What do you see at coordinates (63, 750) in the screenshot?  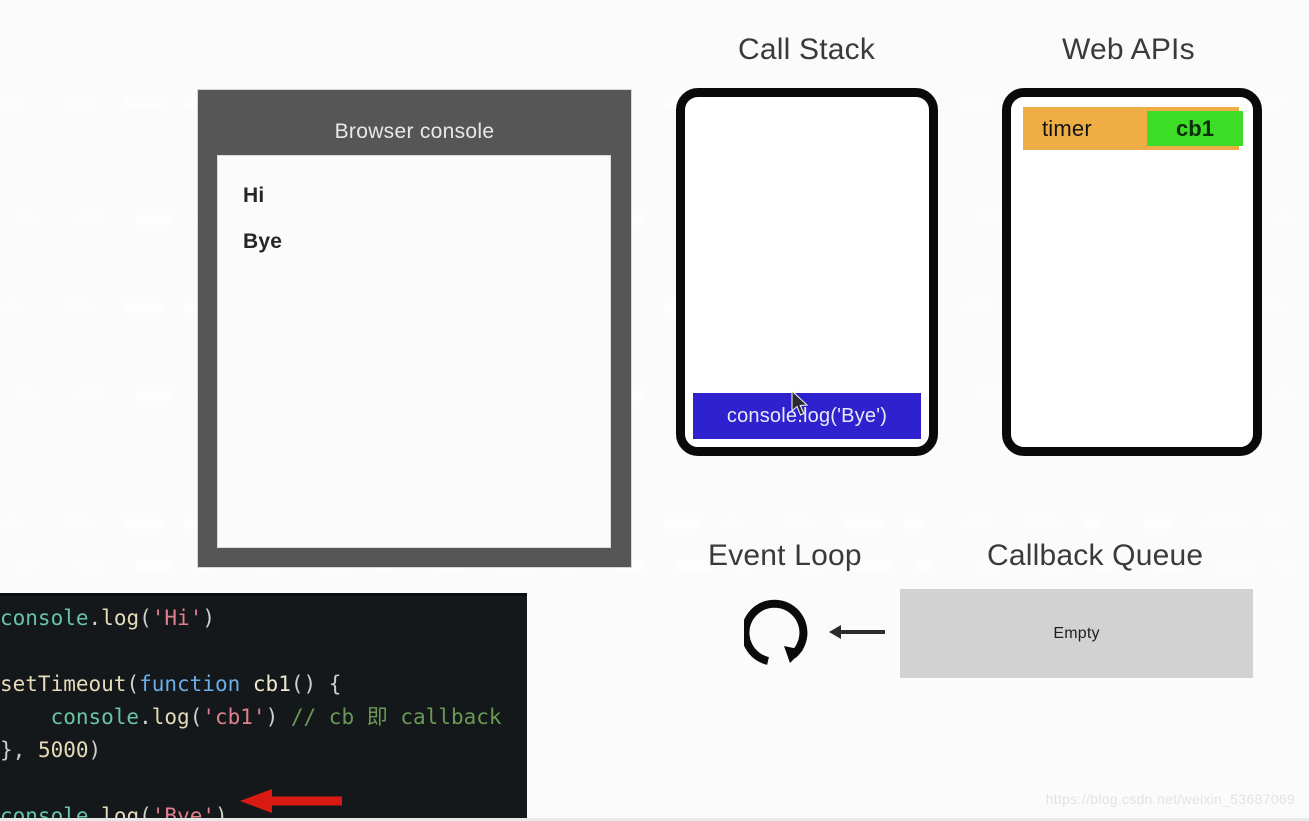 I see `code-token: 5000` at bounding box center [63, 750].